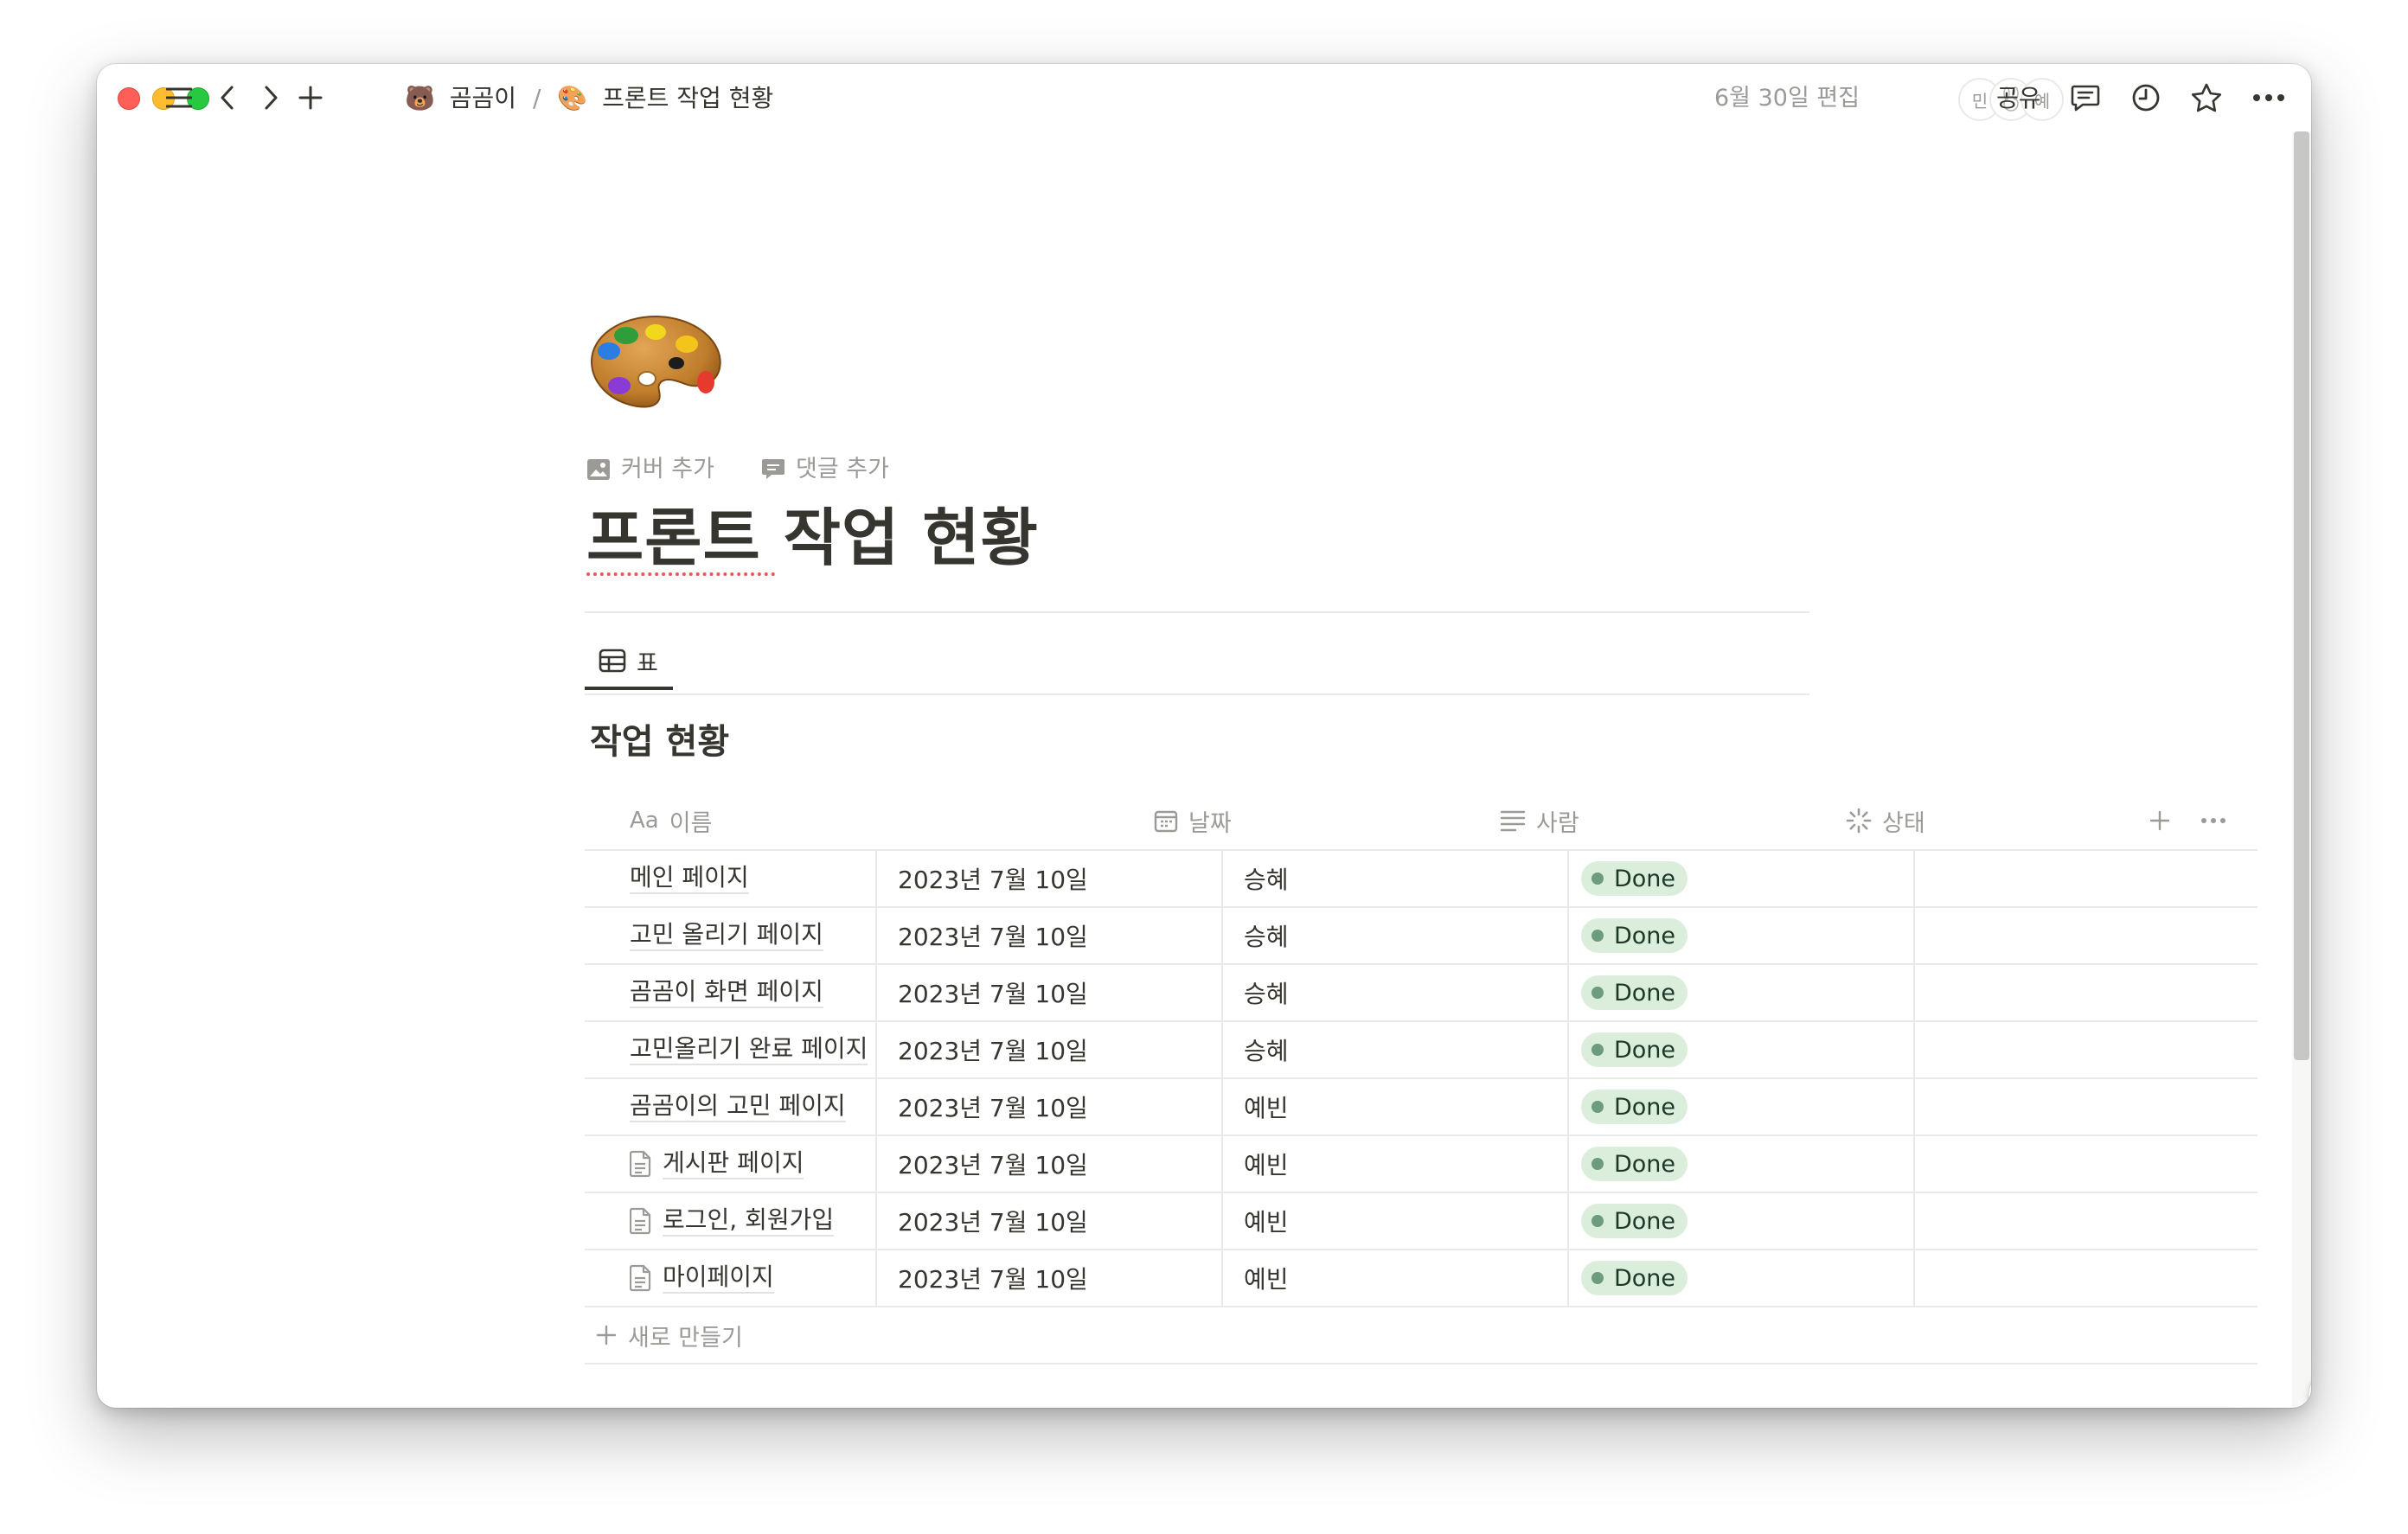 The image size is (2408, 1534). Describe the element at coordinates (1421, 1164) in the screenshot. I see `table-row: 게시판 페이지 2023년 7월 10일 예빈 Done` at that location.